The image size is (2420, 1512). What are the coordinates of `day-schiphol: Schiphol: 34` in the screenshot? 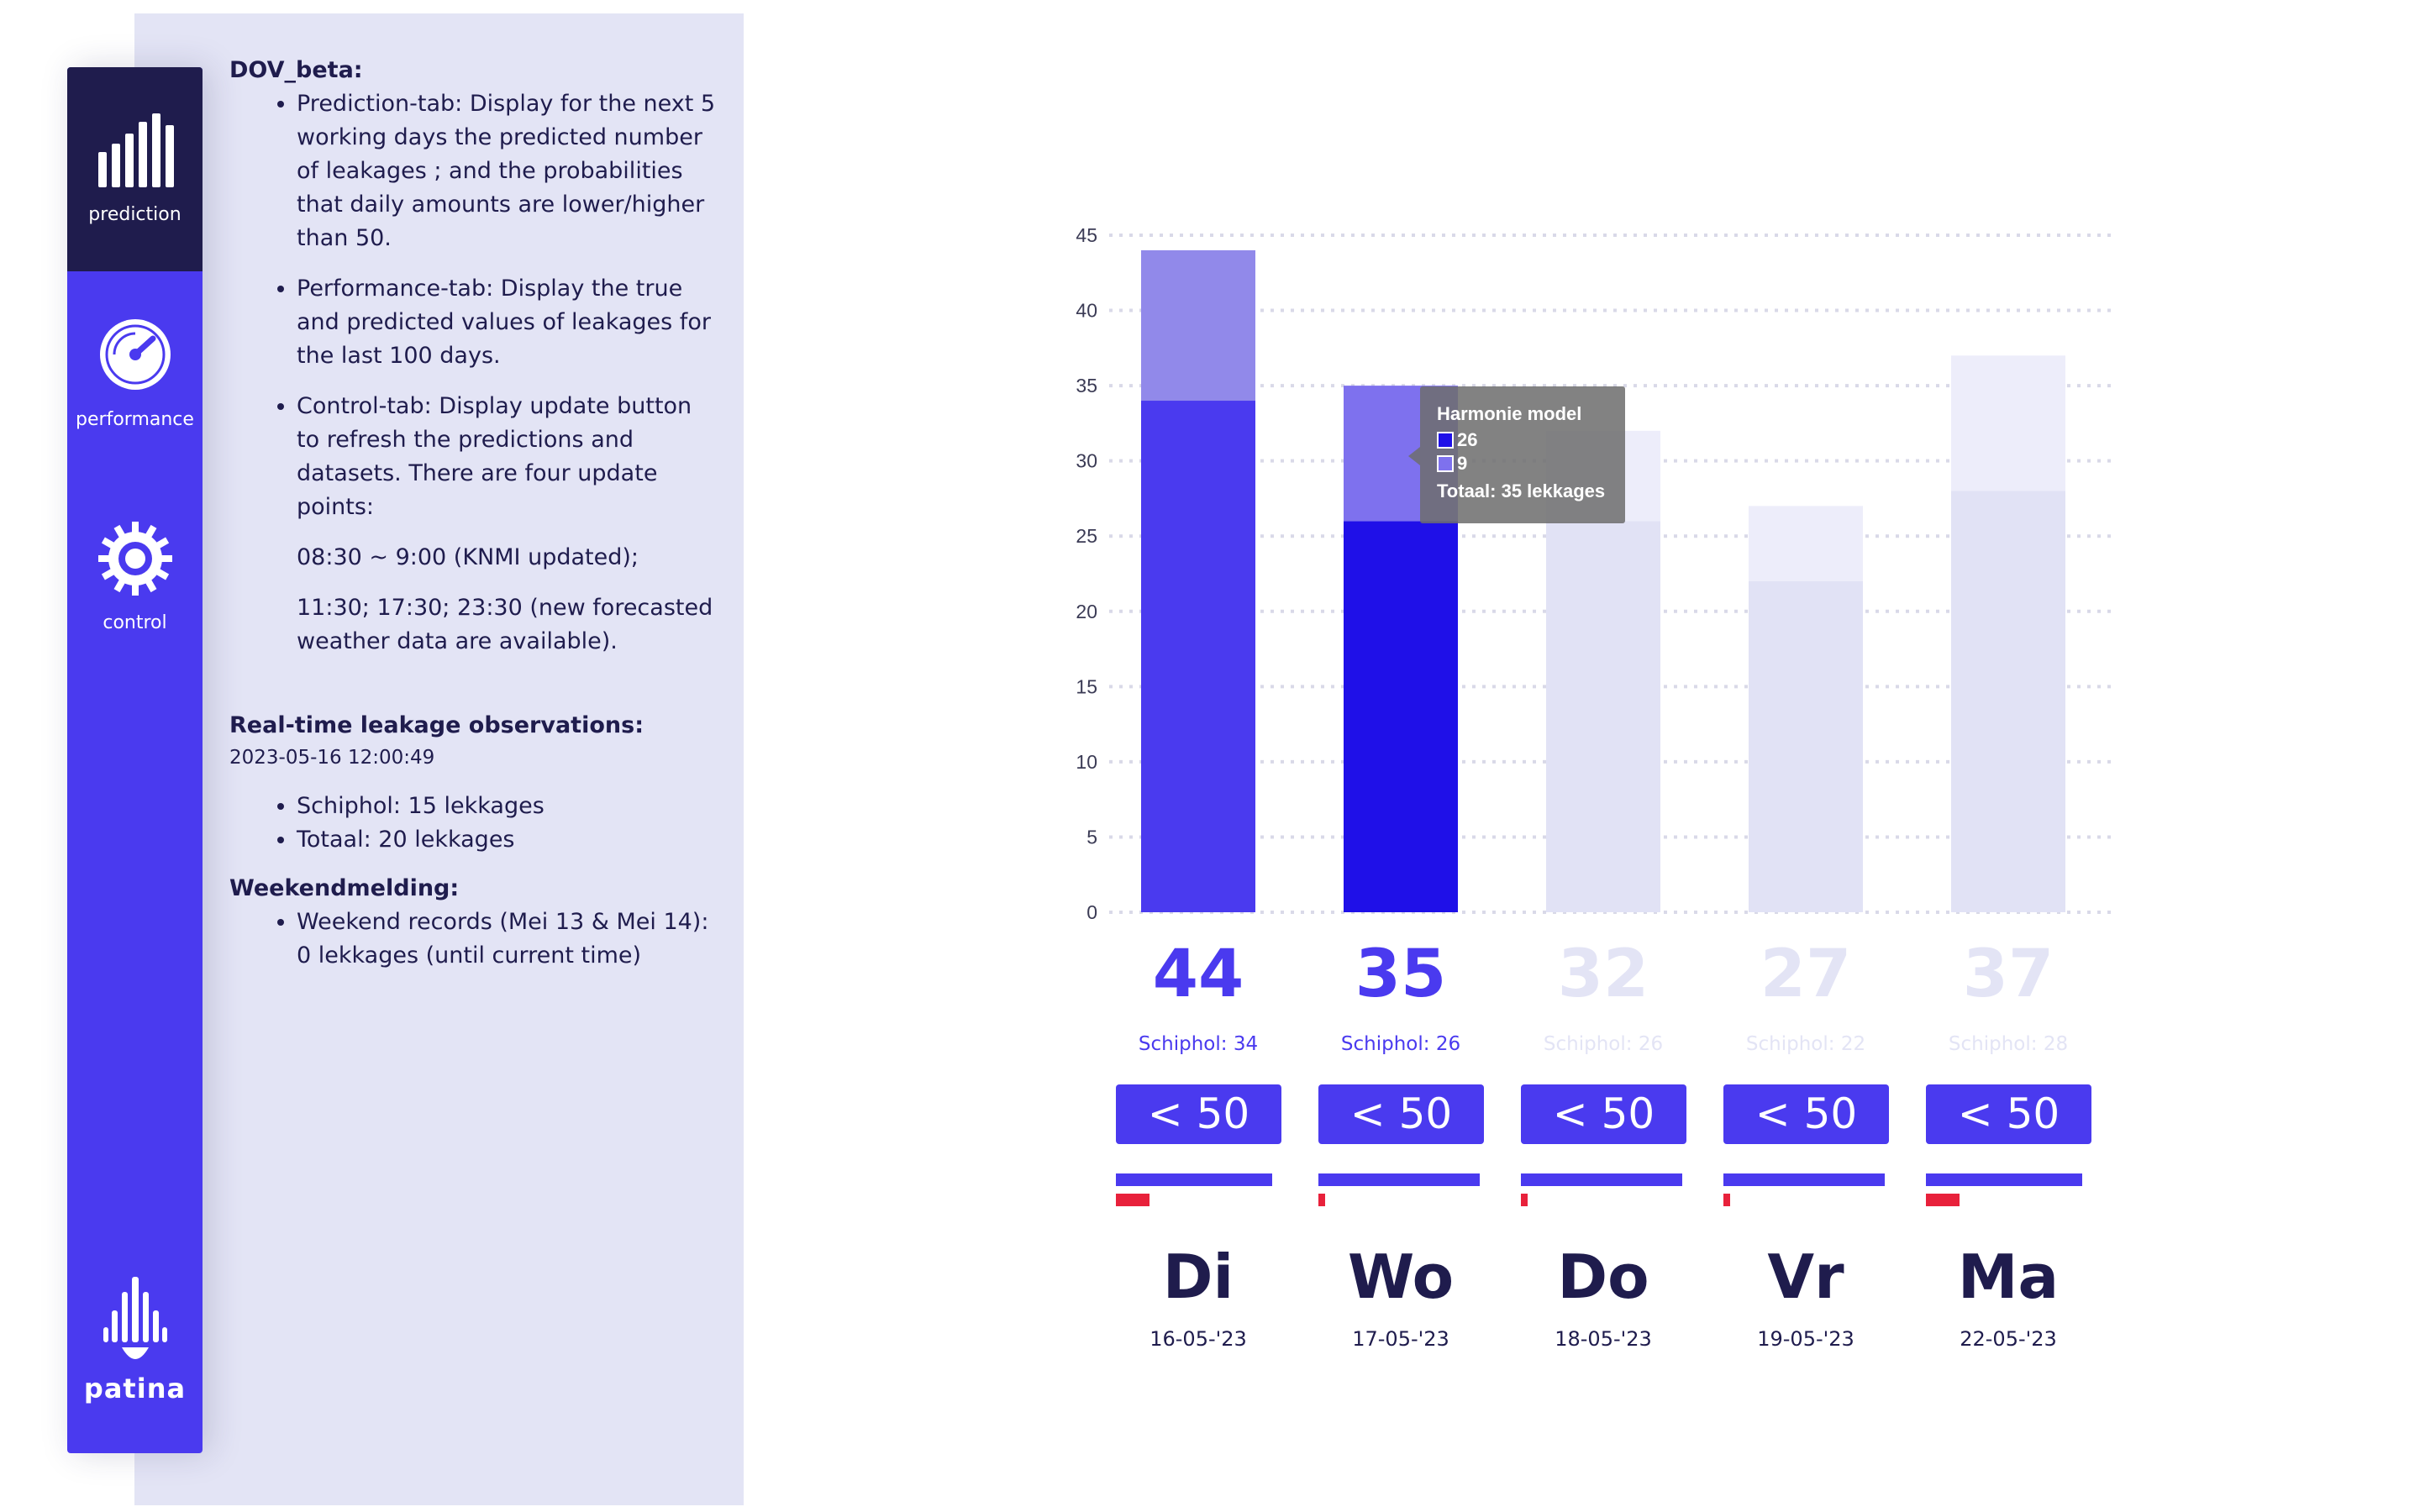 It's located at (1198, 1044).